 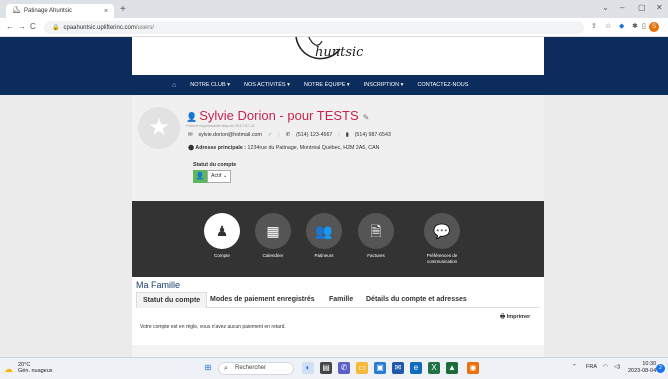 I want to click on app-icon: ▣, so click(x=380, y=368).